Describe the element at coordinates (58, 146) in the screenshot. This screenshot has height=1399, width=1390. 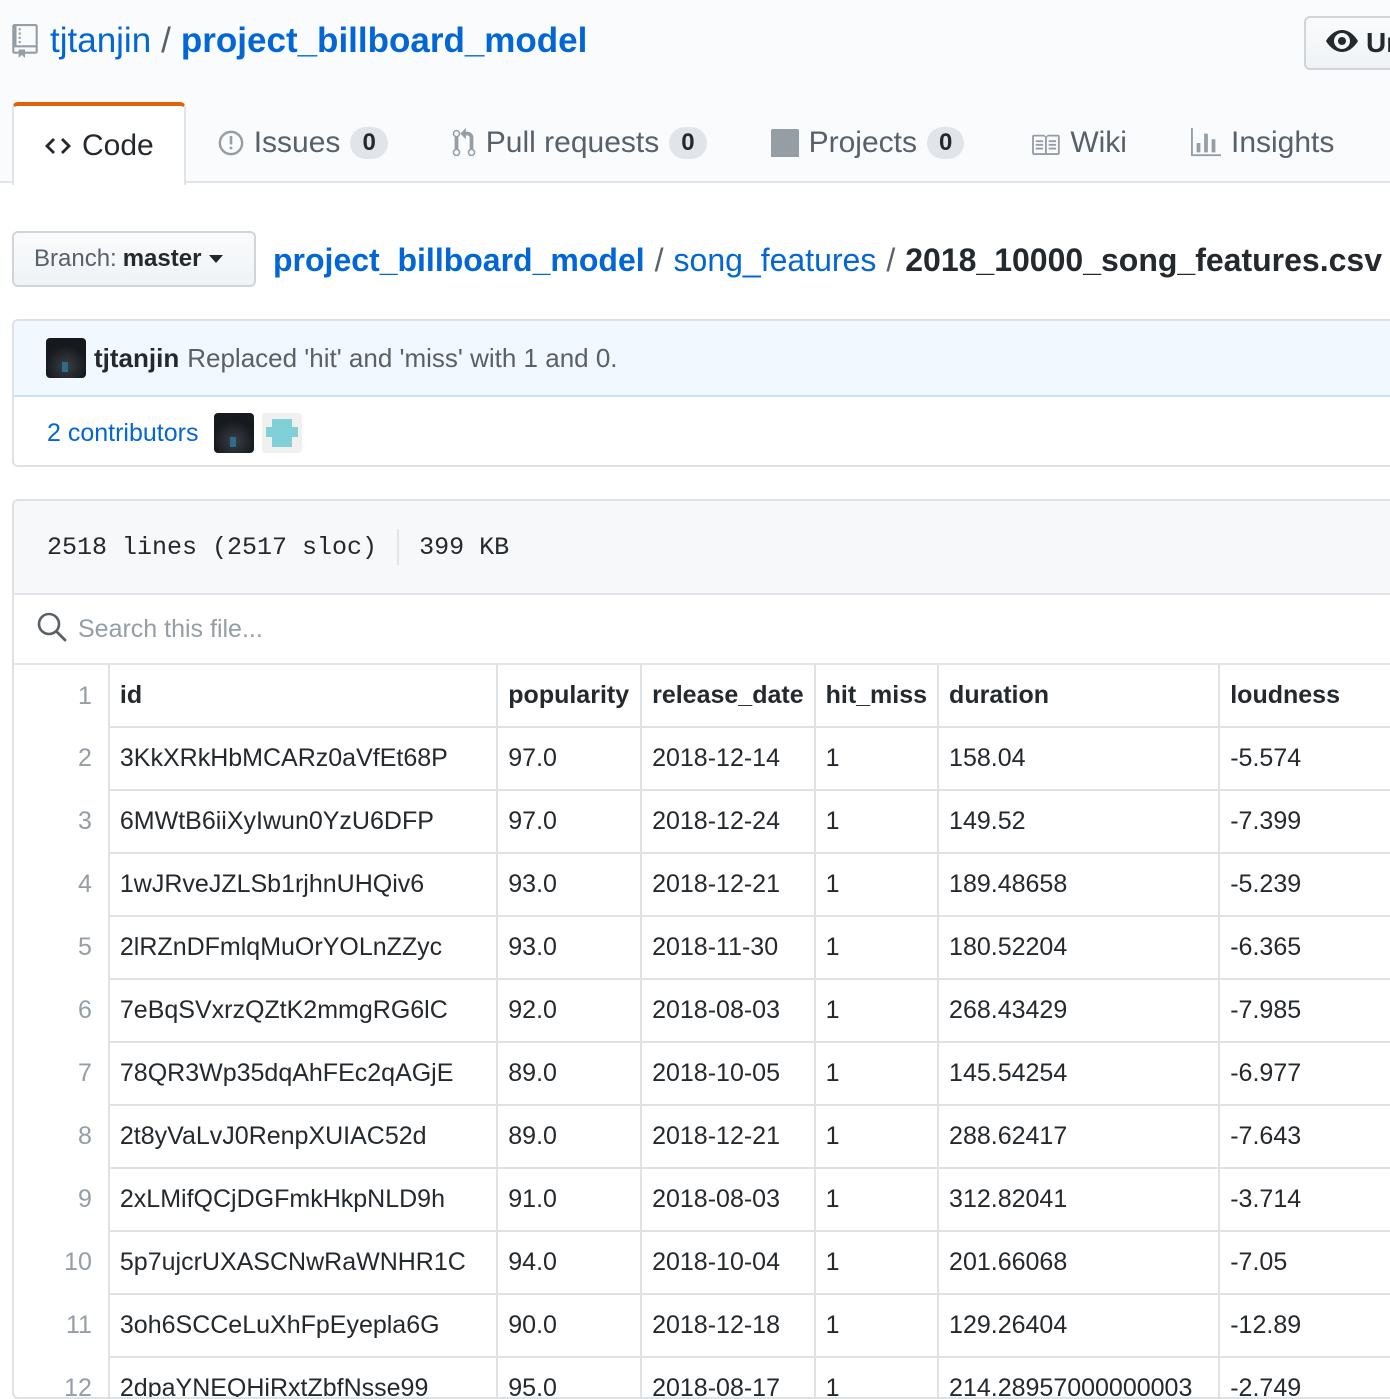
I see `code-icon` at that location.